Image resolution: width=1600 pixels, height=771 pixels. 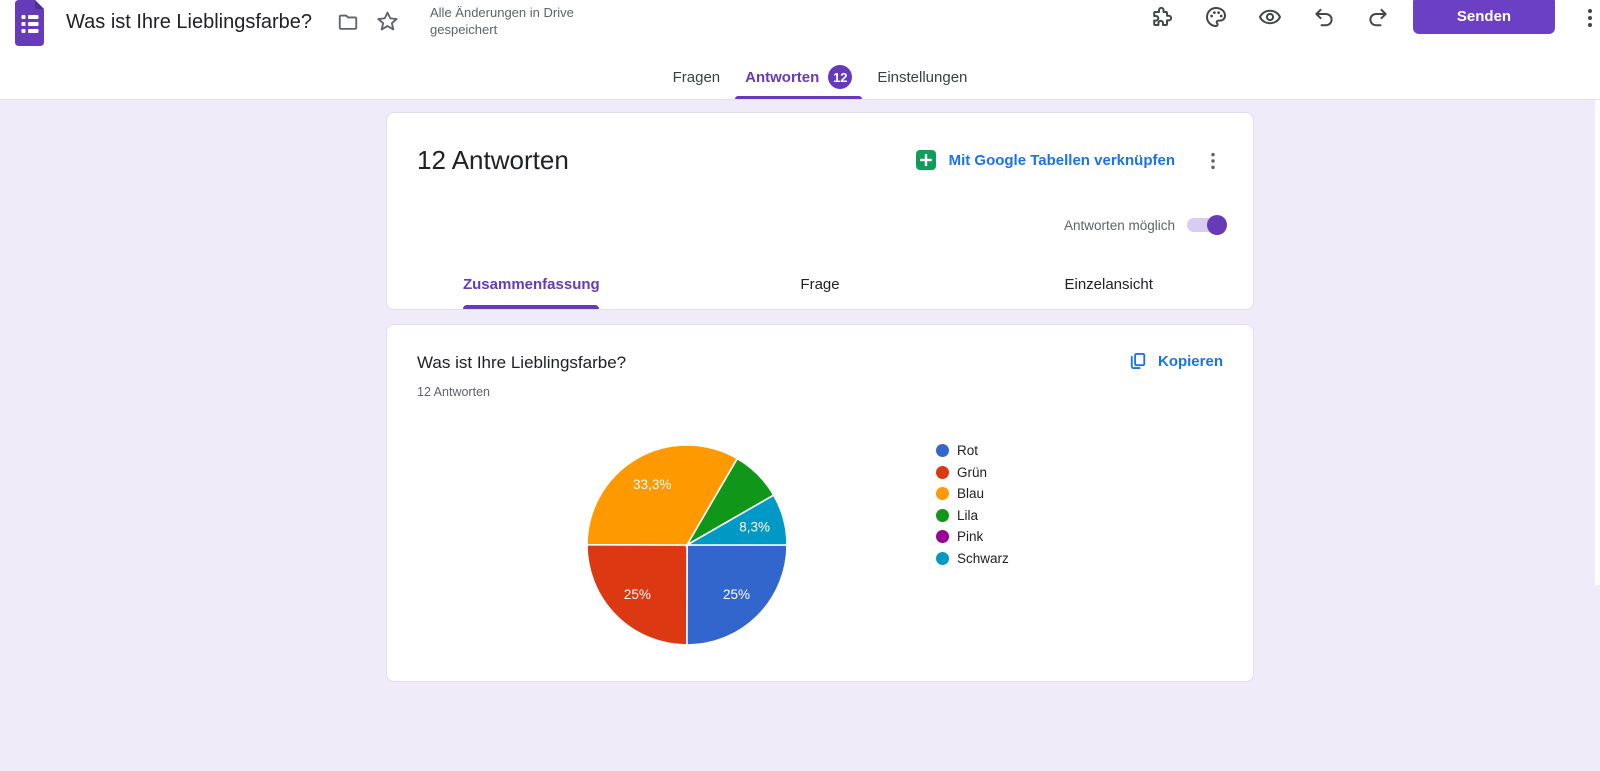 I want to click on accepting-responses-row: Antworten möglich, so click(x=1145, y=225).